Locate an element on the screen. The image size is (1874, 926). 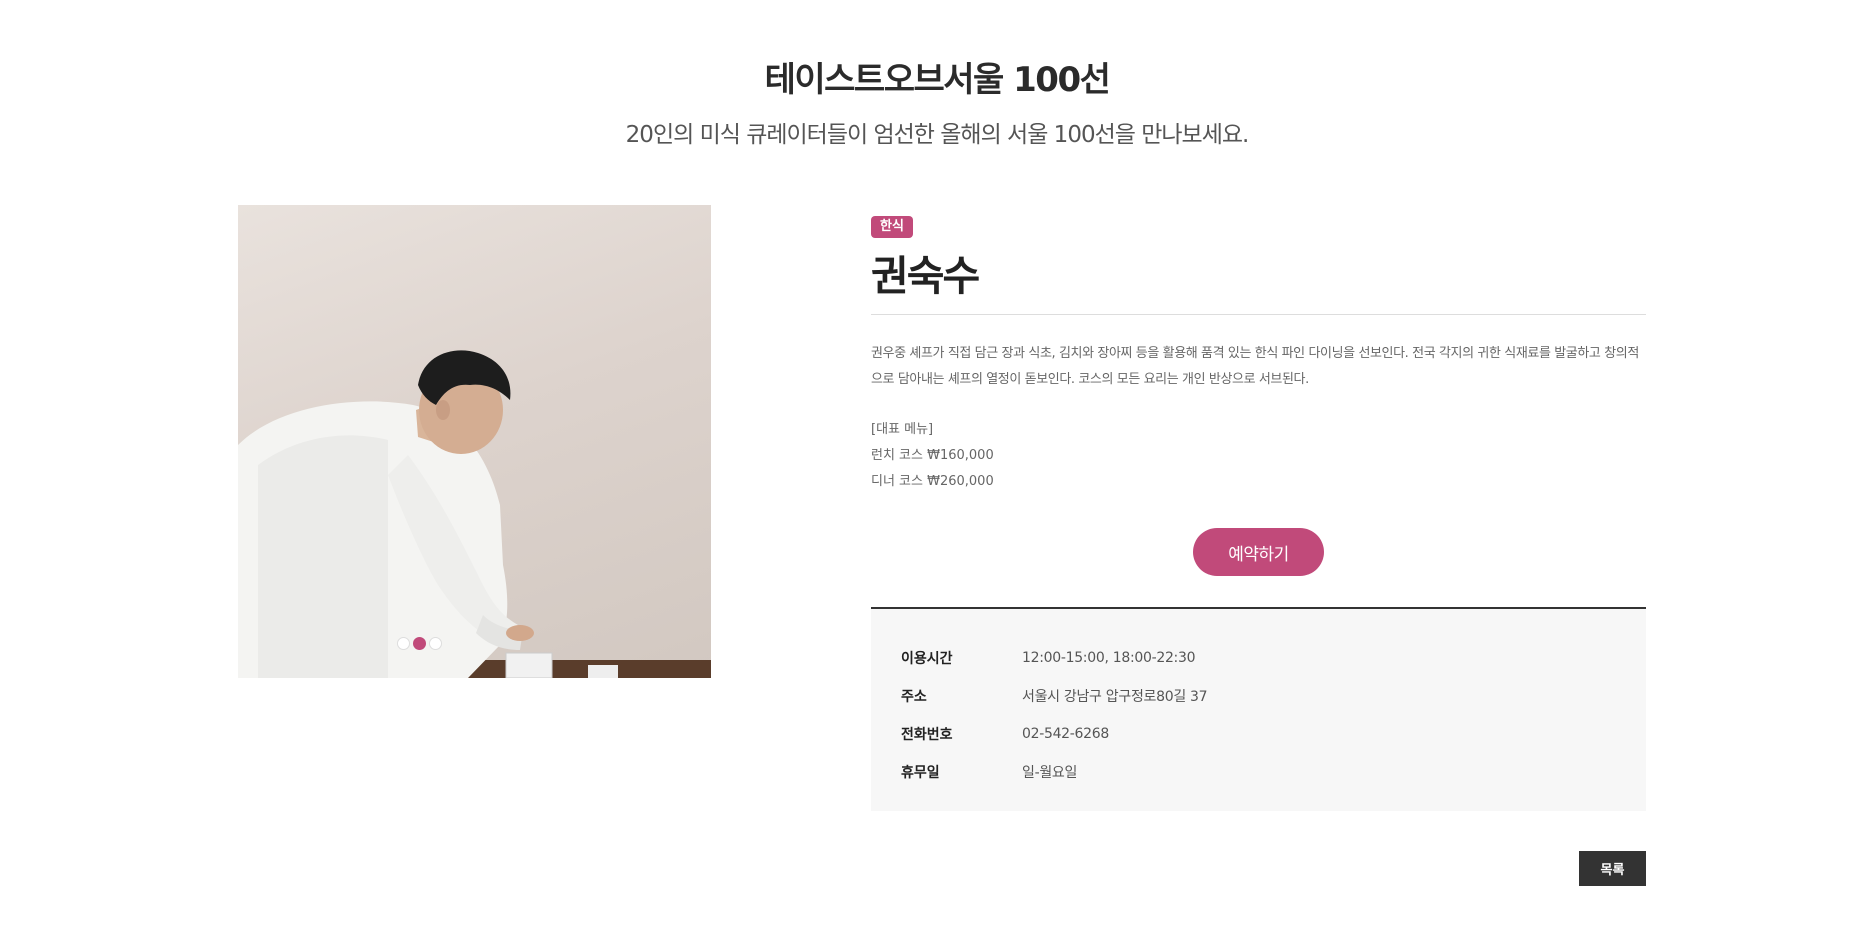
chef-photo is located at coordinates (474, 514).